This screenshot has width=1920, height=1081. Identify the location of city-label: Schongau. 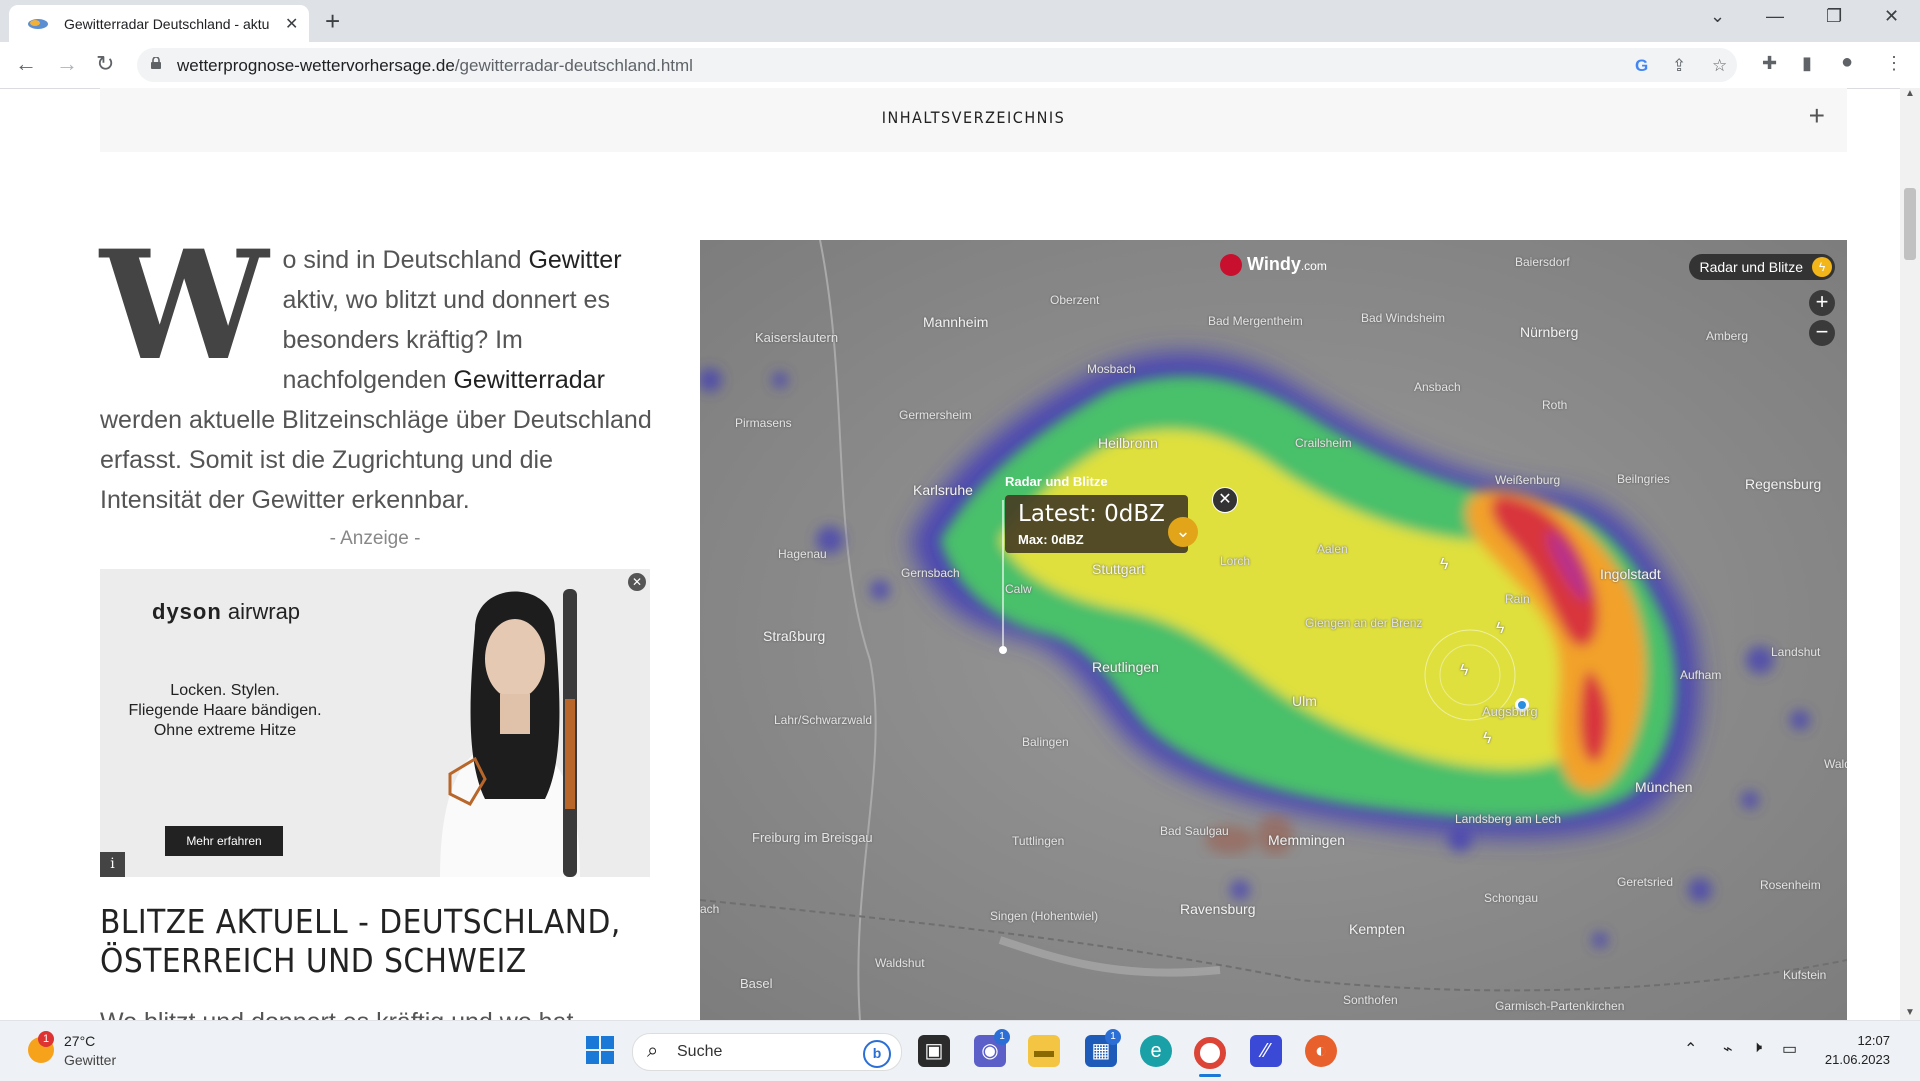
(1511, 898).